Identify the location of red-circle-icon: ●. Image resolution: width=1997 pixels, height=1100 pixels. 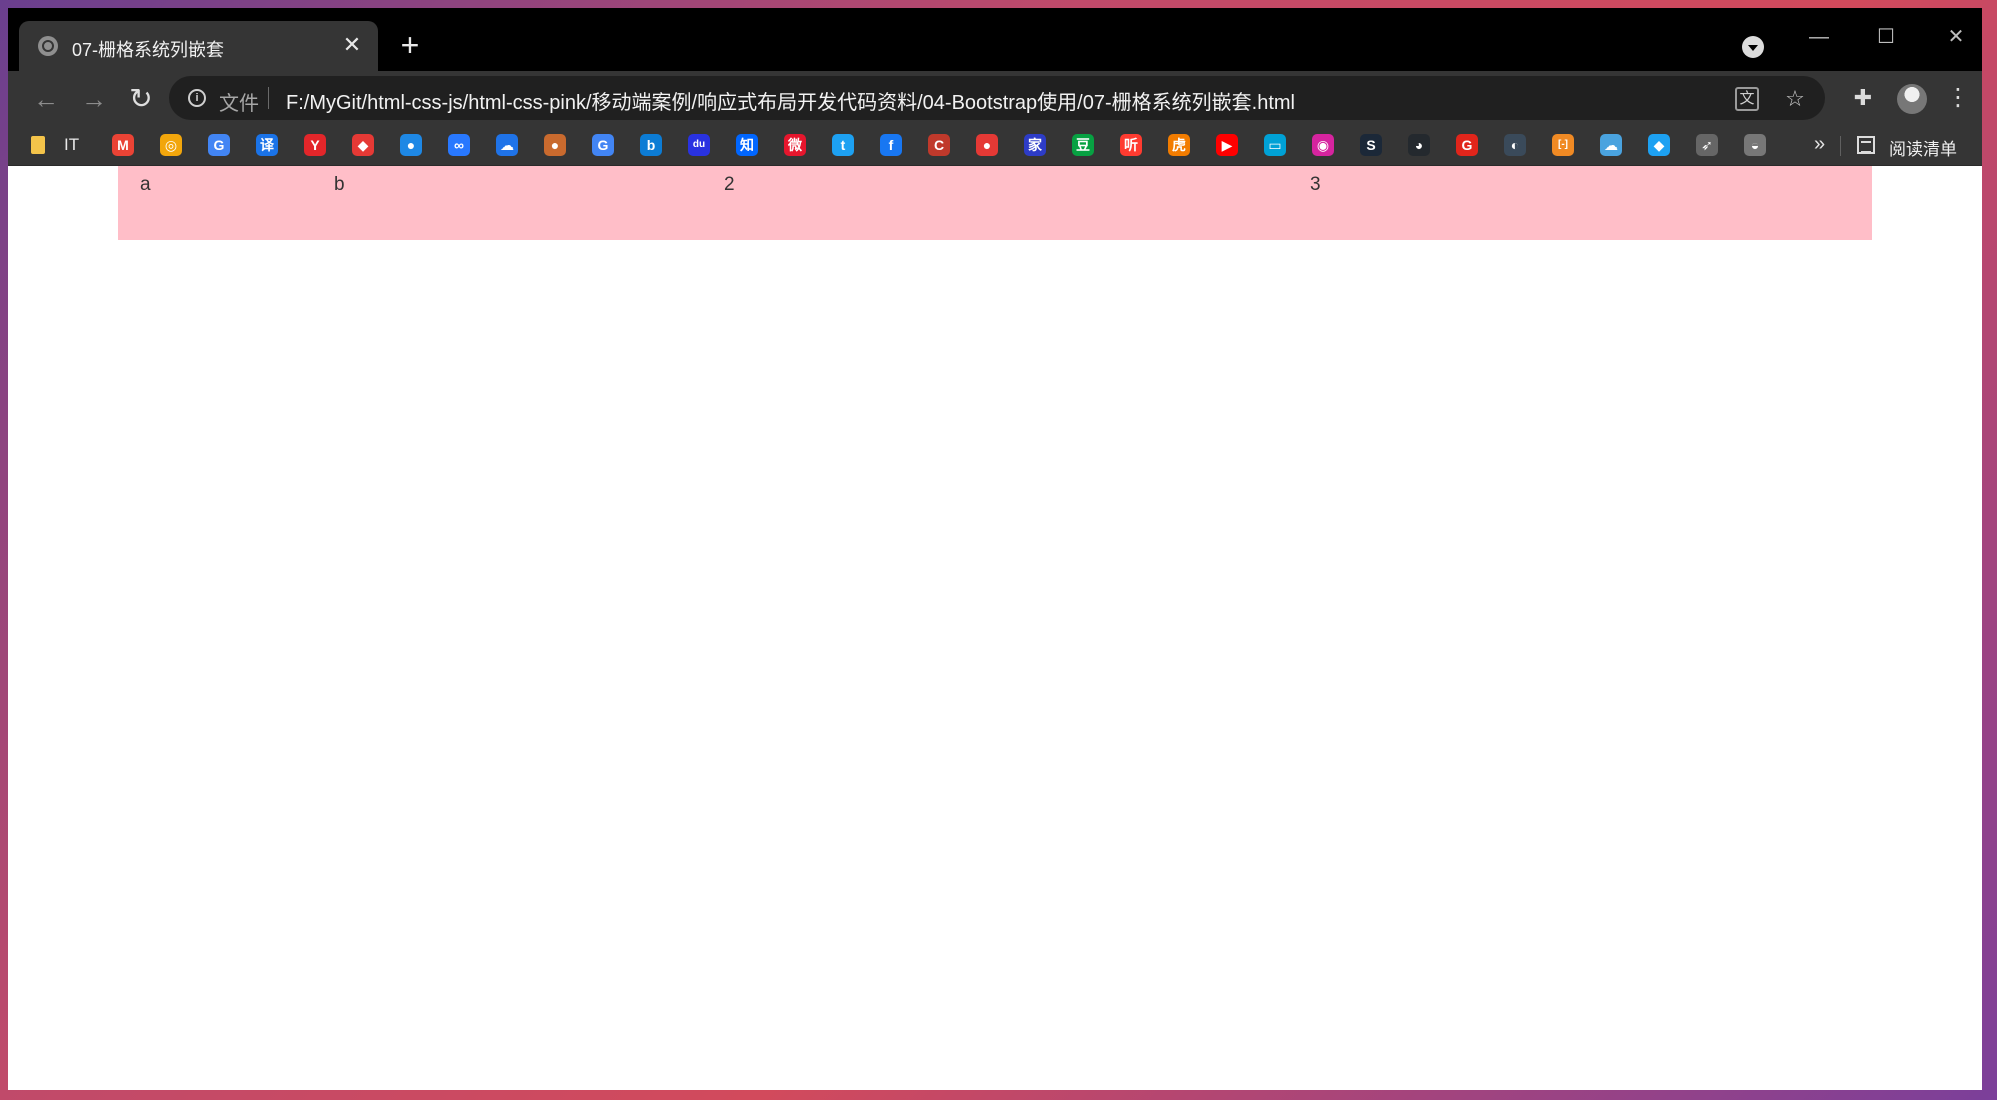
(987, 145).